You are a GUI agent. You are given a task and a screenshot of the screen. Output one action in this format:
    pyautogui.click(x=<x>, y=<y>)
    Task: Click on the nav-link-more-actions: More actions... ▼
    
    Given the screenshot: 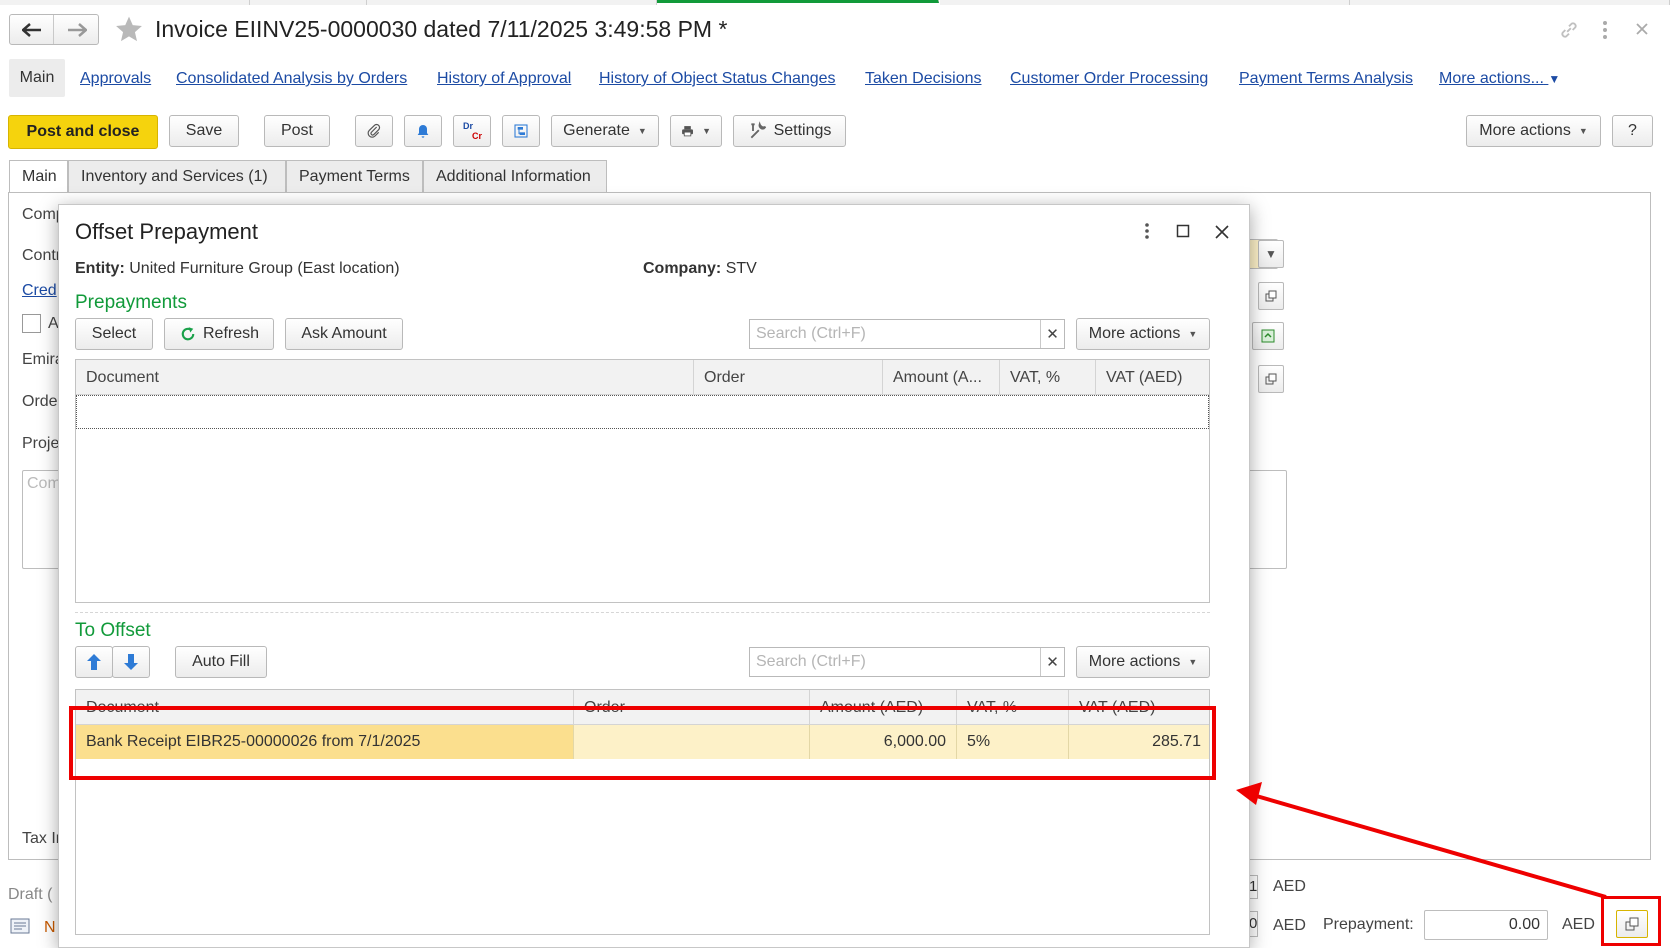 What is the action you would take?
    pyautogui.click(x=1499, y=79)
    